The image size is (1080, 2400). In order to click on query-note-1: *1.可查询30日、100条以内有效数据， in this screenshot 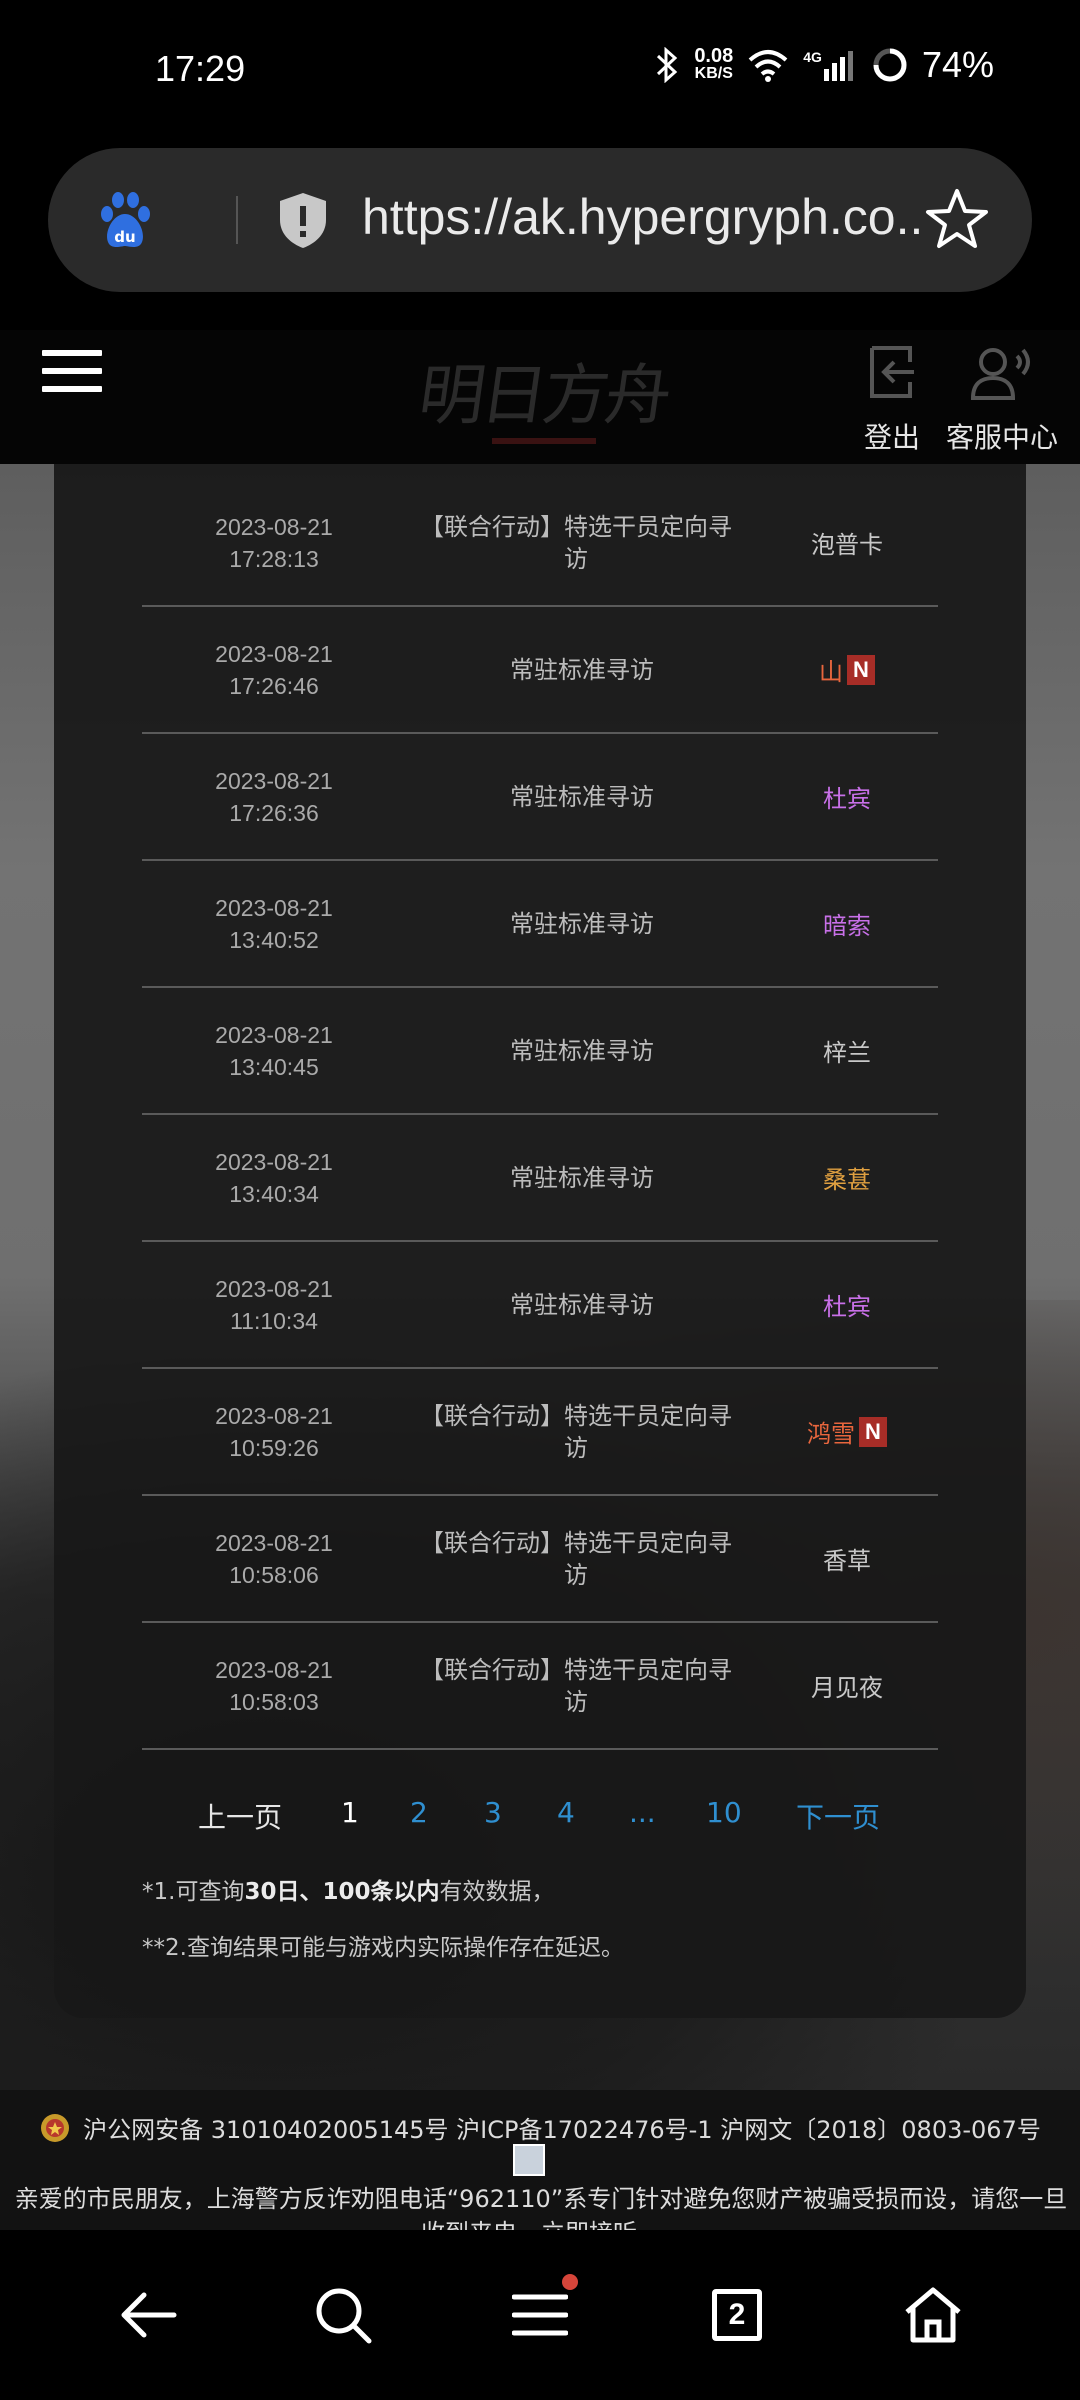, I will do `click(348, 1892)`.